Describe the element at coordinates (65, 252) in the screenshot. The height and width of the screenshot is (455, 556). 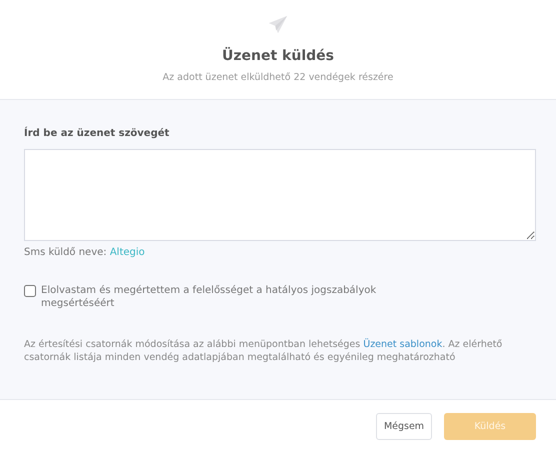
I see `sender-label: Sms küldő neve:` at that location.